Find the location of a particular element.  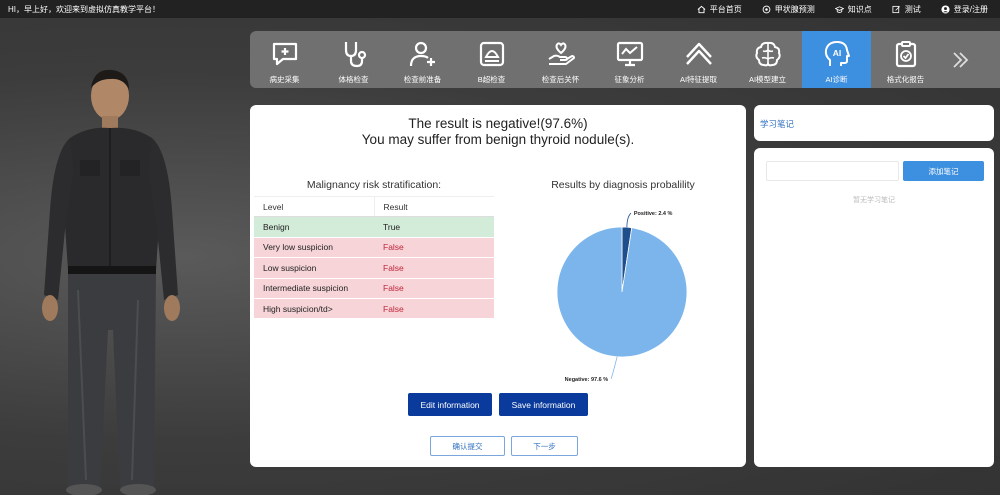

table-row: Very low suspicion False is located at coordinates (374, 248).